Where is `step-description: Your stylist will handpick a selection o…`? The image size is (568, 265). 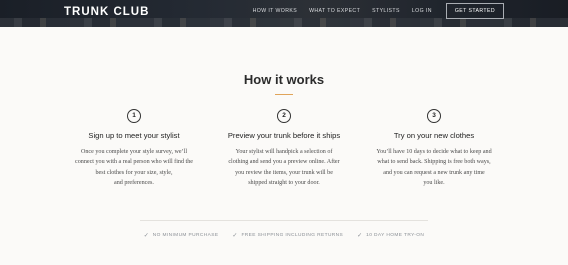 step-description: Your stylist will handpick a selection o… is located at coordinates (284, 168).